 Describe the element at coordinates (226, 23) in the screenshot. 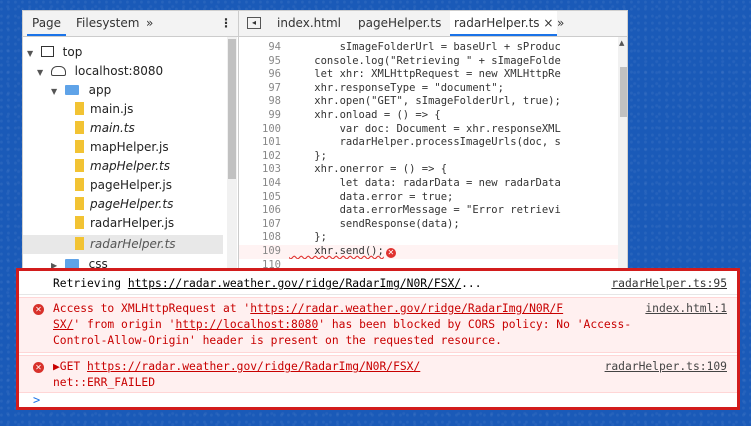

I see `navigator-menu-icon: ⋮` at that location.